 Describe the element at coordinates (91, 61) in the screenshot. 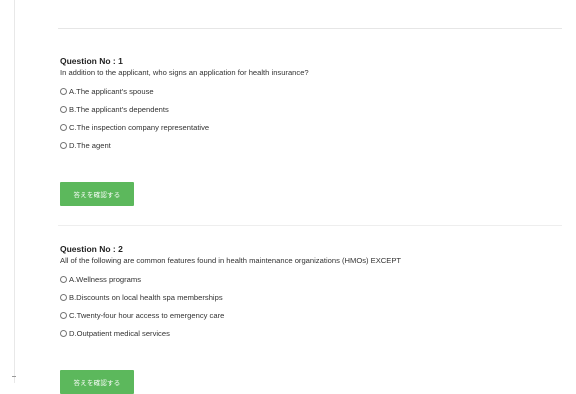

I see `question-number: Question No : 1` at that location.